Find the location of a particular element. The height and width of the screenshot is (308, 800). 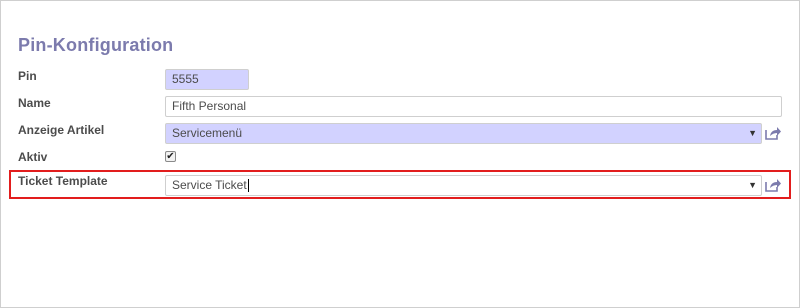

ticket-template-select: Service Ticket ▼ is located at coordinates (463, 185).